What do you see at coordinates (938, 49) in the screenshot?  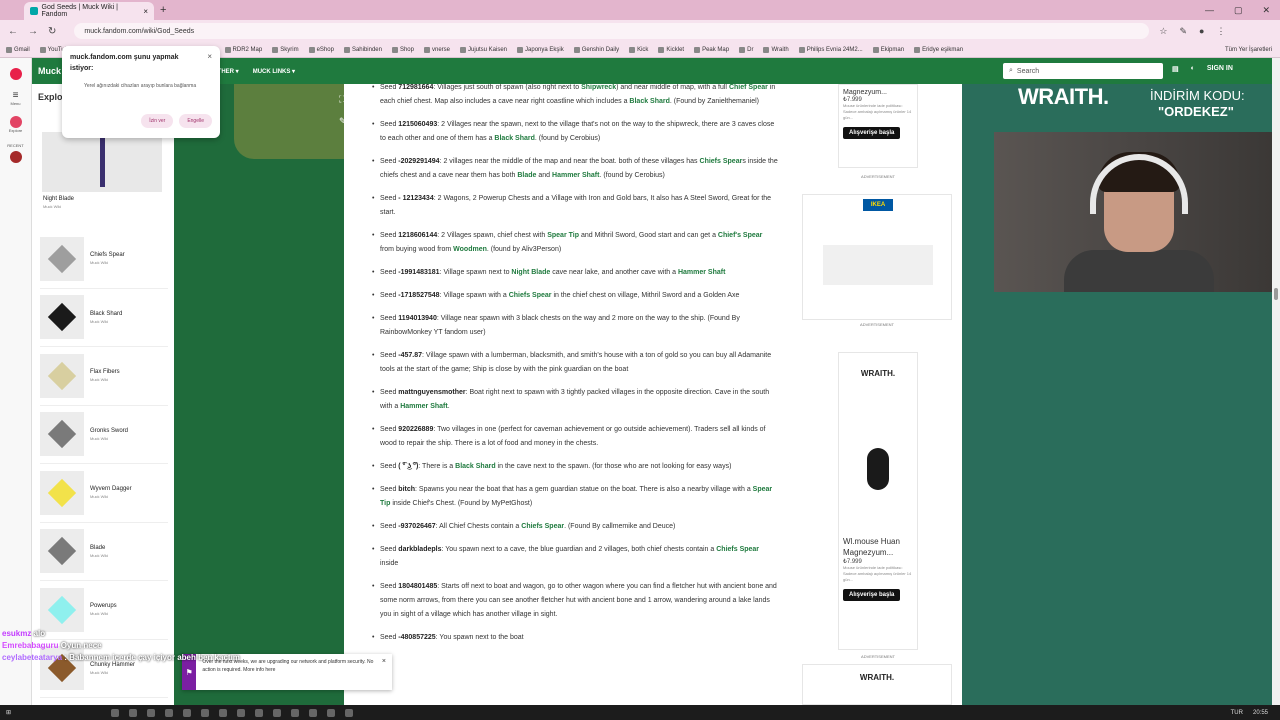 I see `bookmark-item: Eridye eşikman` at bounding box center [938, 49].